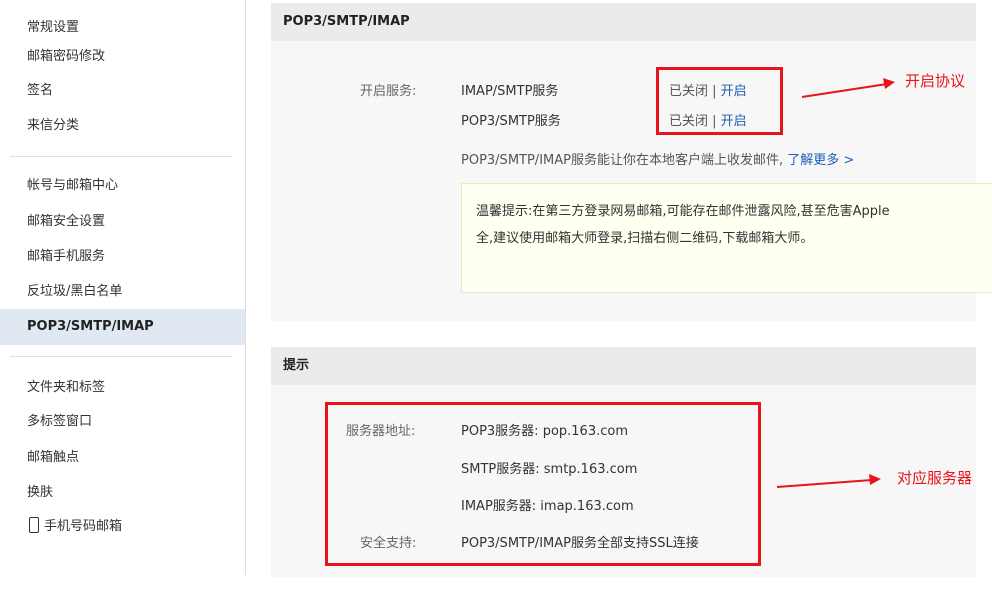 This screenshot has width=992, height=603. Describe the element at coordinates (122, 292) in the screenshot. I see `sidebar-item-antispam: 反垃圾/黑白名单` at that location.